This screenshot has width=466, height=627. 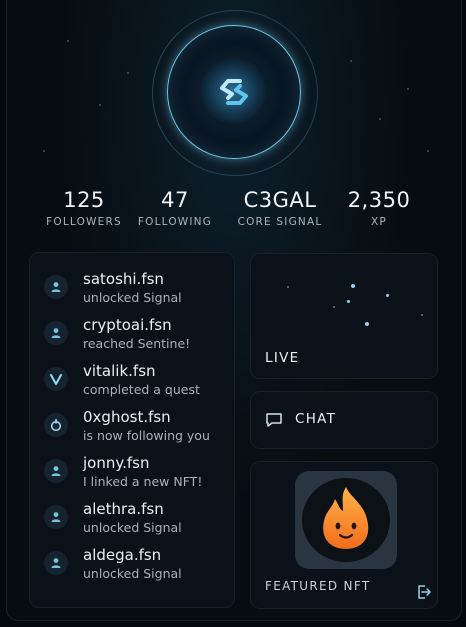 I want to click on chat-bubble-icon, so click(x=274, y=420).